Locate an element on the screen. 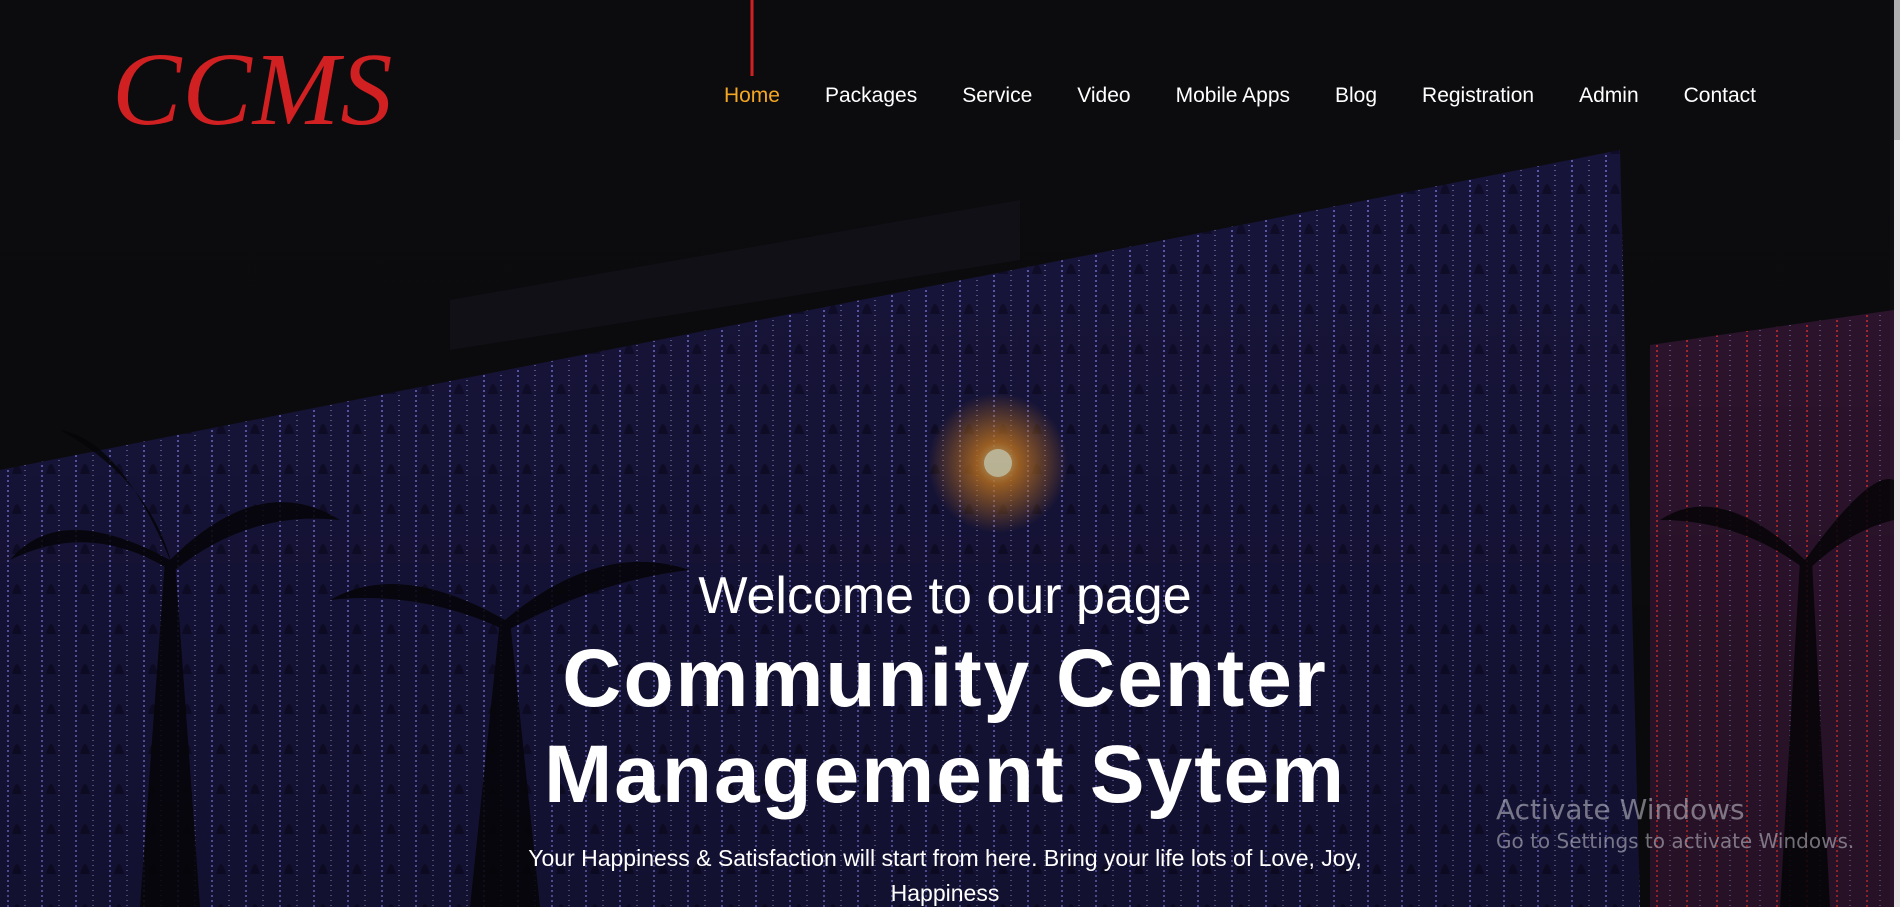 This screenshot has height=907, width=1900. nav-item-home: Home is located at coordinates (752, 96).